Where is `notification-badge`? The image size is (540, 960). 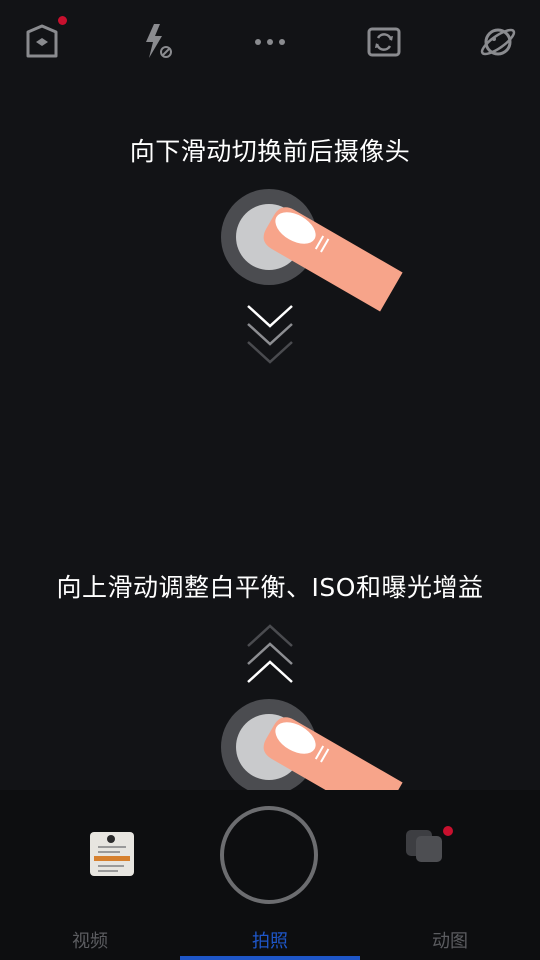
notification-badge is located at coordinates (62, 20).